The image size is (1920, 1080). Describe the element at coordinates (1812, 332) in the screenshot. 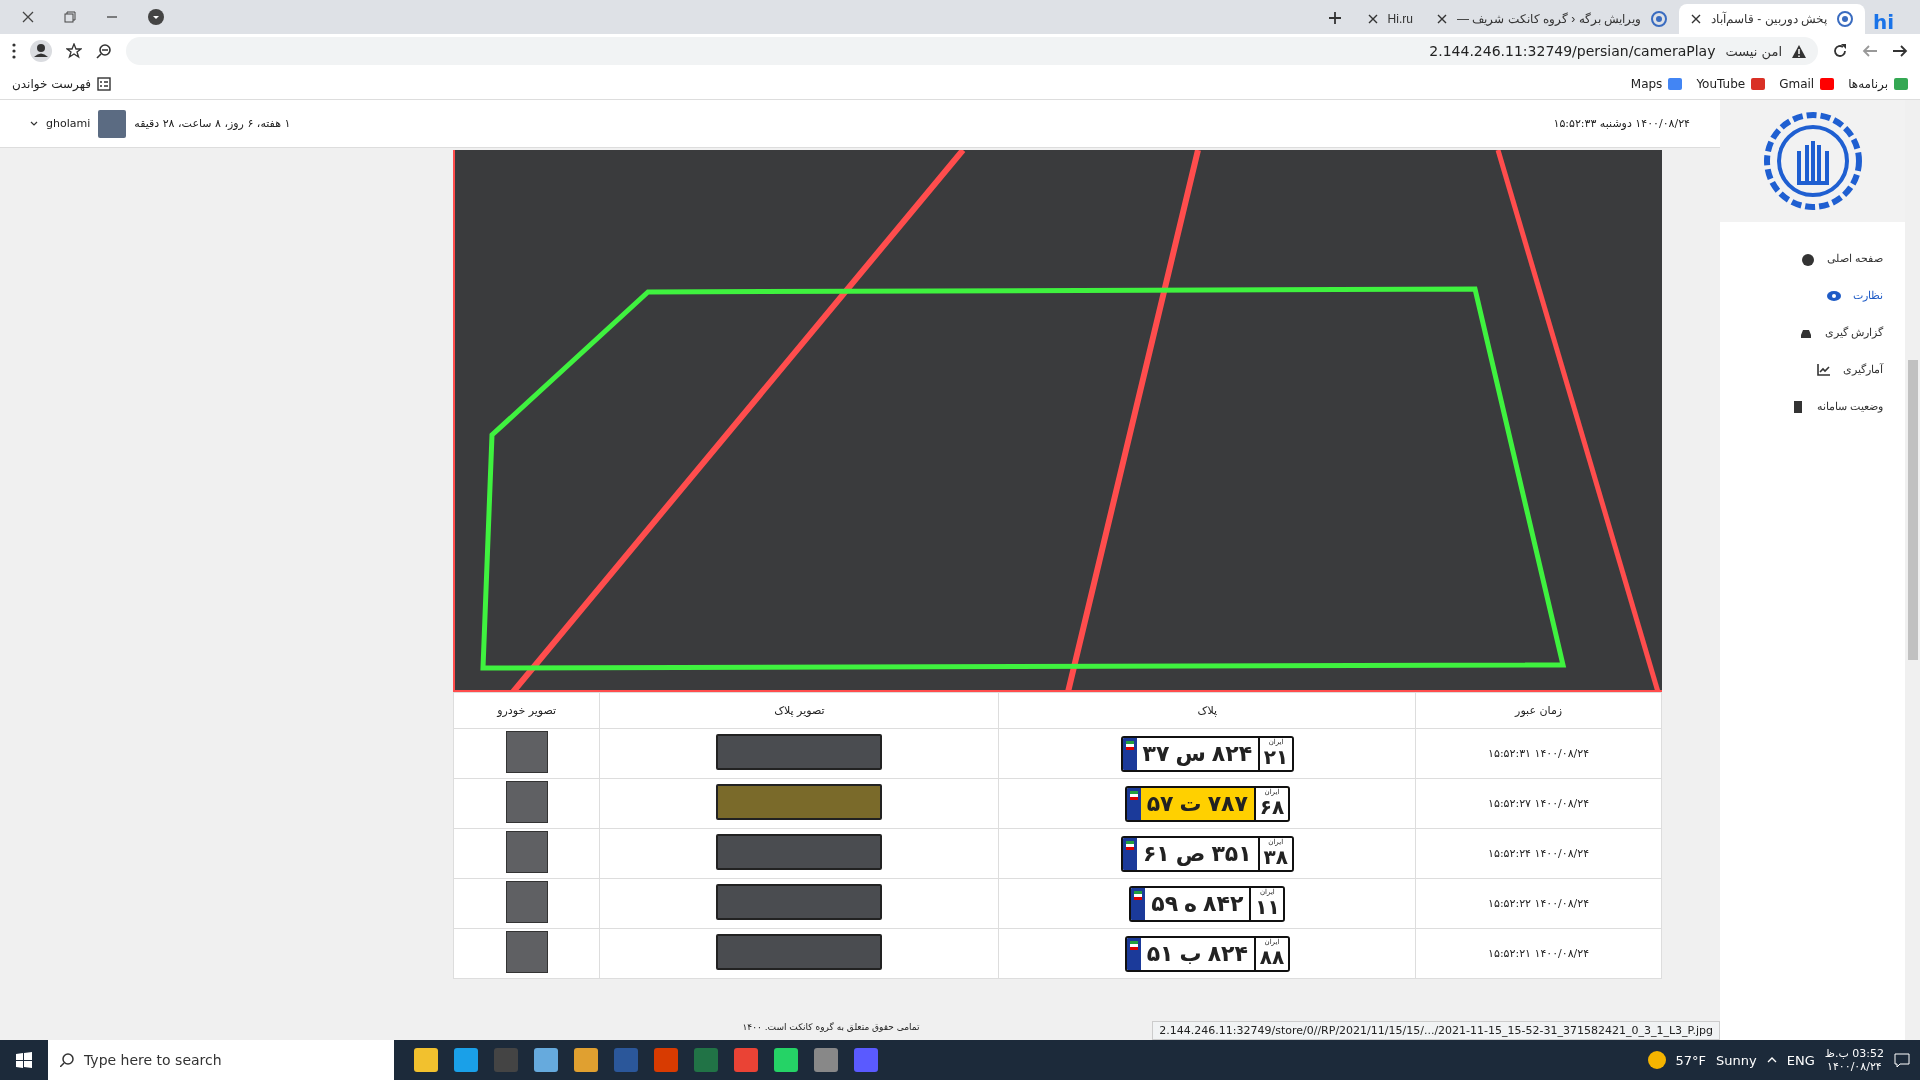

I see `sidebar-item: گزارش گیری` at that location.